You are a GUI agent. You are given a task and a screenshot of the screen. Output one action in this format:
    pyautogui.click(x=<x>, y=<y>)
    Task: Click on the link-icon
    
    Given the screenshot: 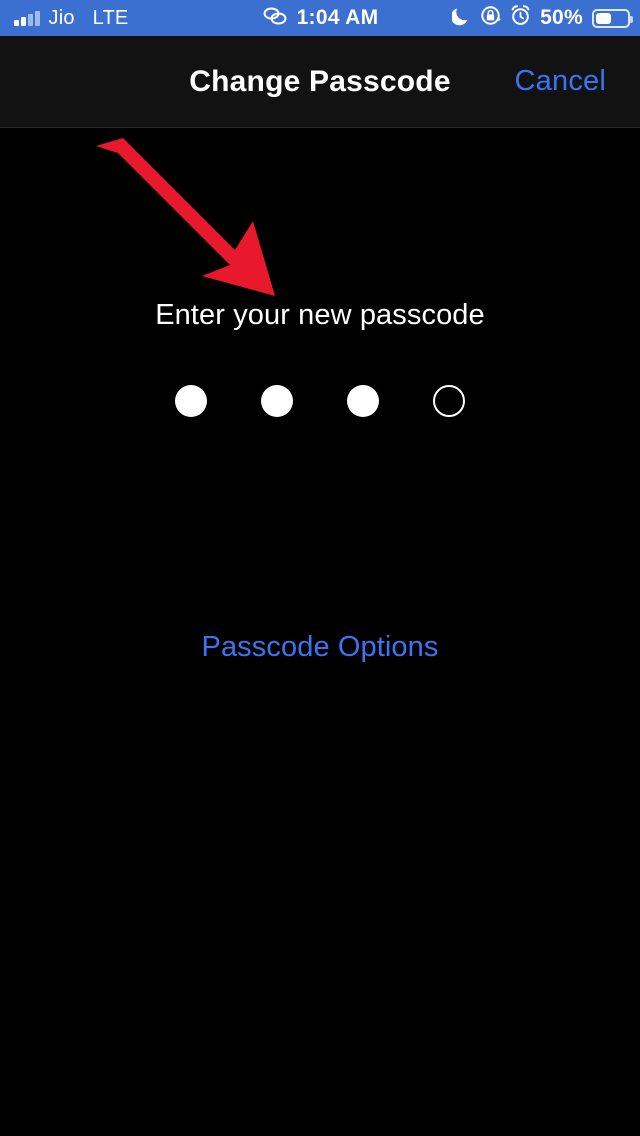 What is the action you would take?
    pyautogui.click(x=275, y=18)
    